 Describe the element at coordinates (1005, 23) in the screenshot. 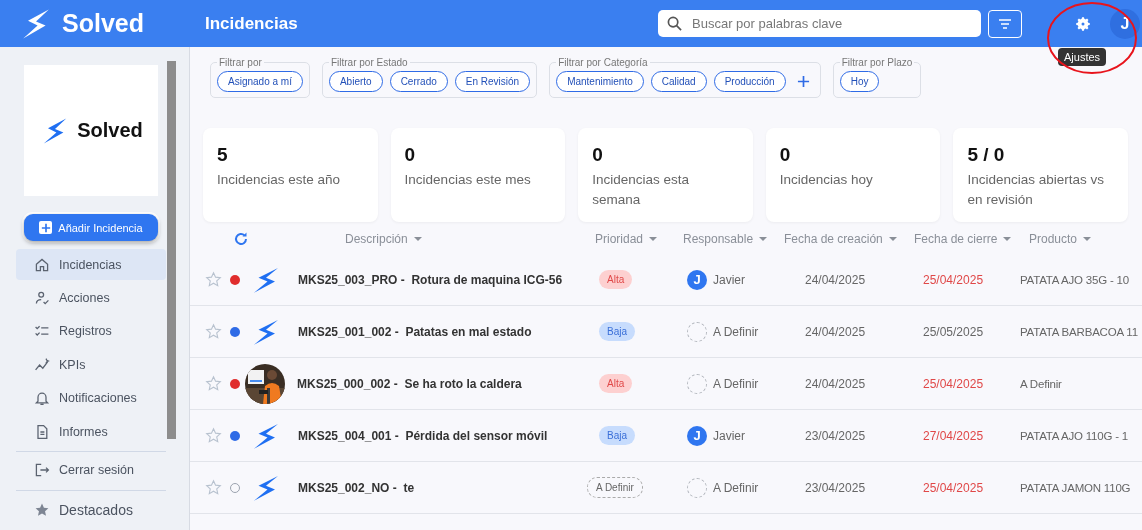

I see `filter-button` at that location.